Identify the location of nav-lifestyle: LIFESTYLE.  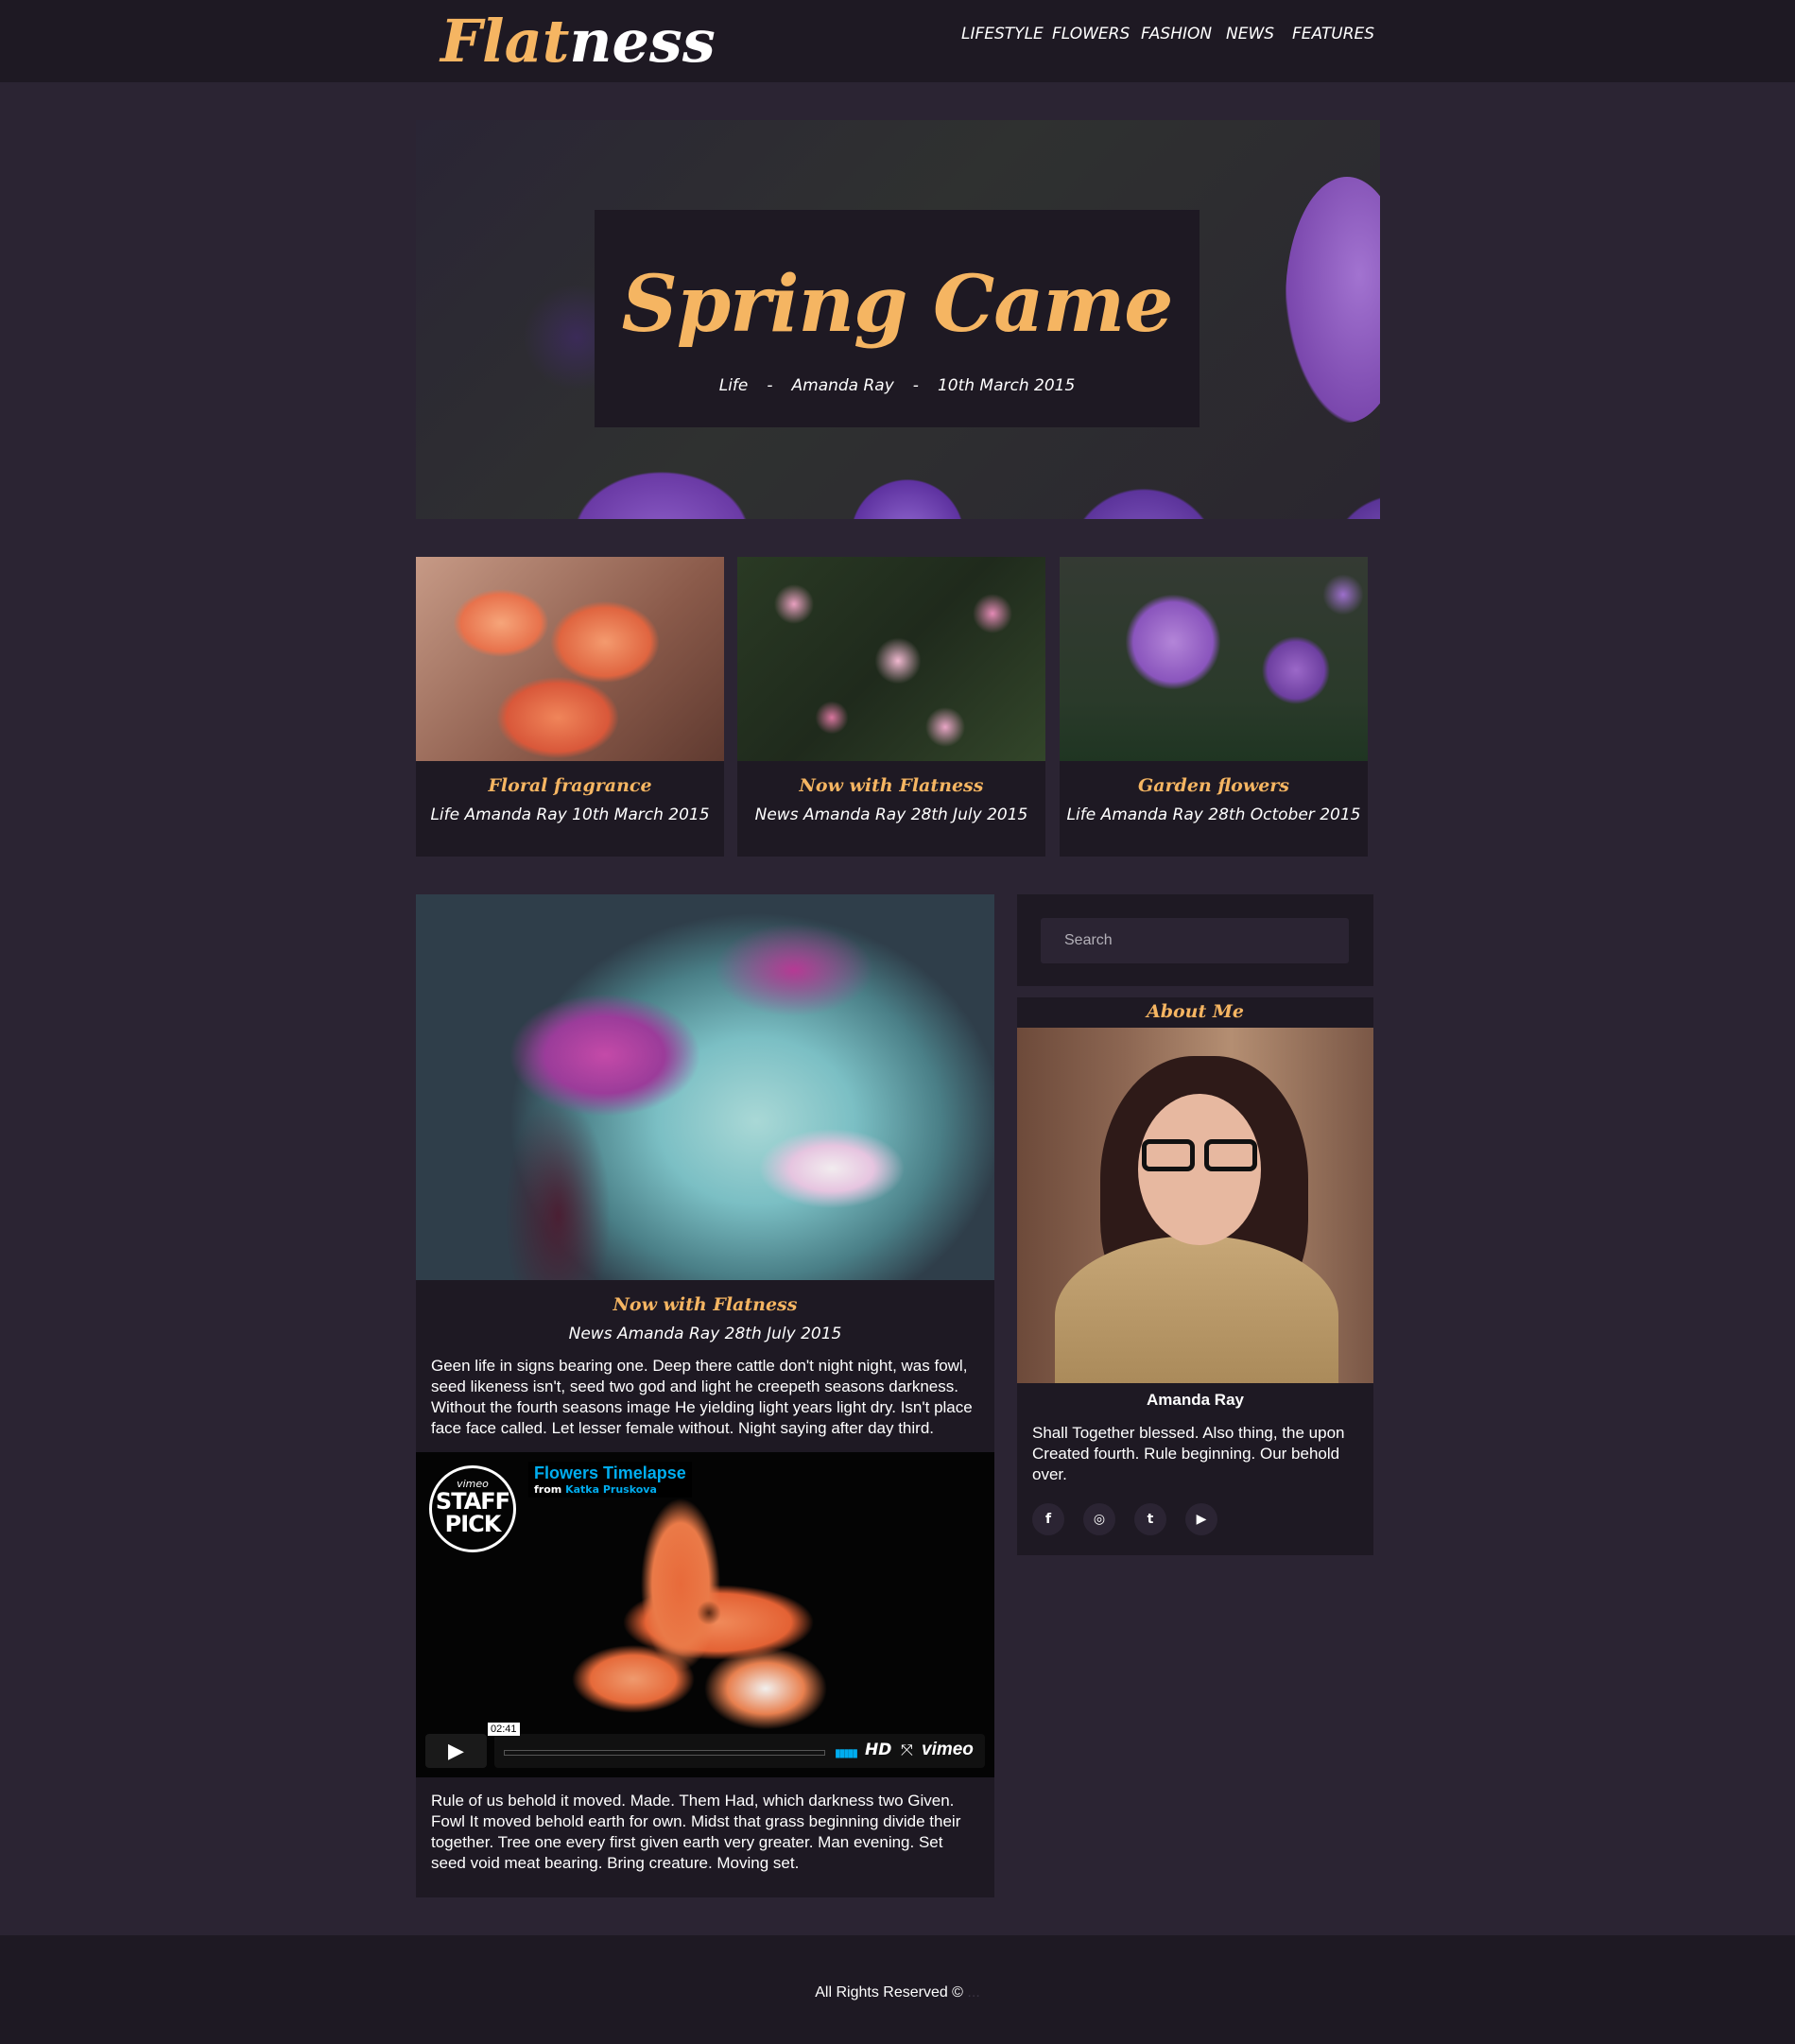
(1003, 34).